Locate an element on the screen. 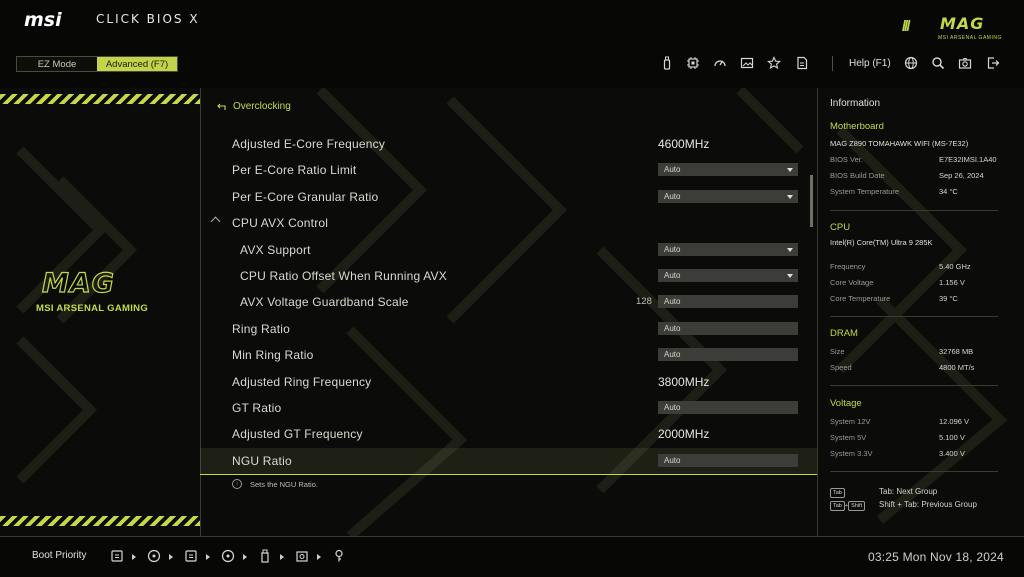 Image resolution: width=1024 pixels, height=577 pixels. setting-label: Ring Ratio is located at coordinates (261, 328).